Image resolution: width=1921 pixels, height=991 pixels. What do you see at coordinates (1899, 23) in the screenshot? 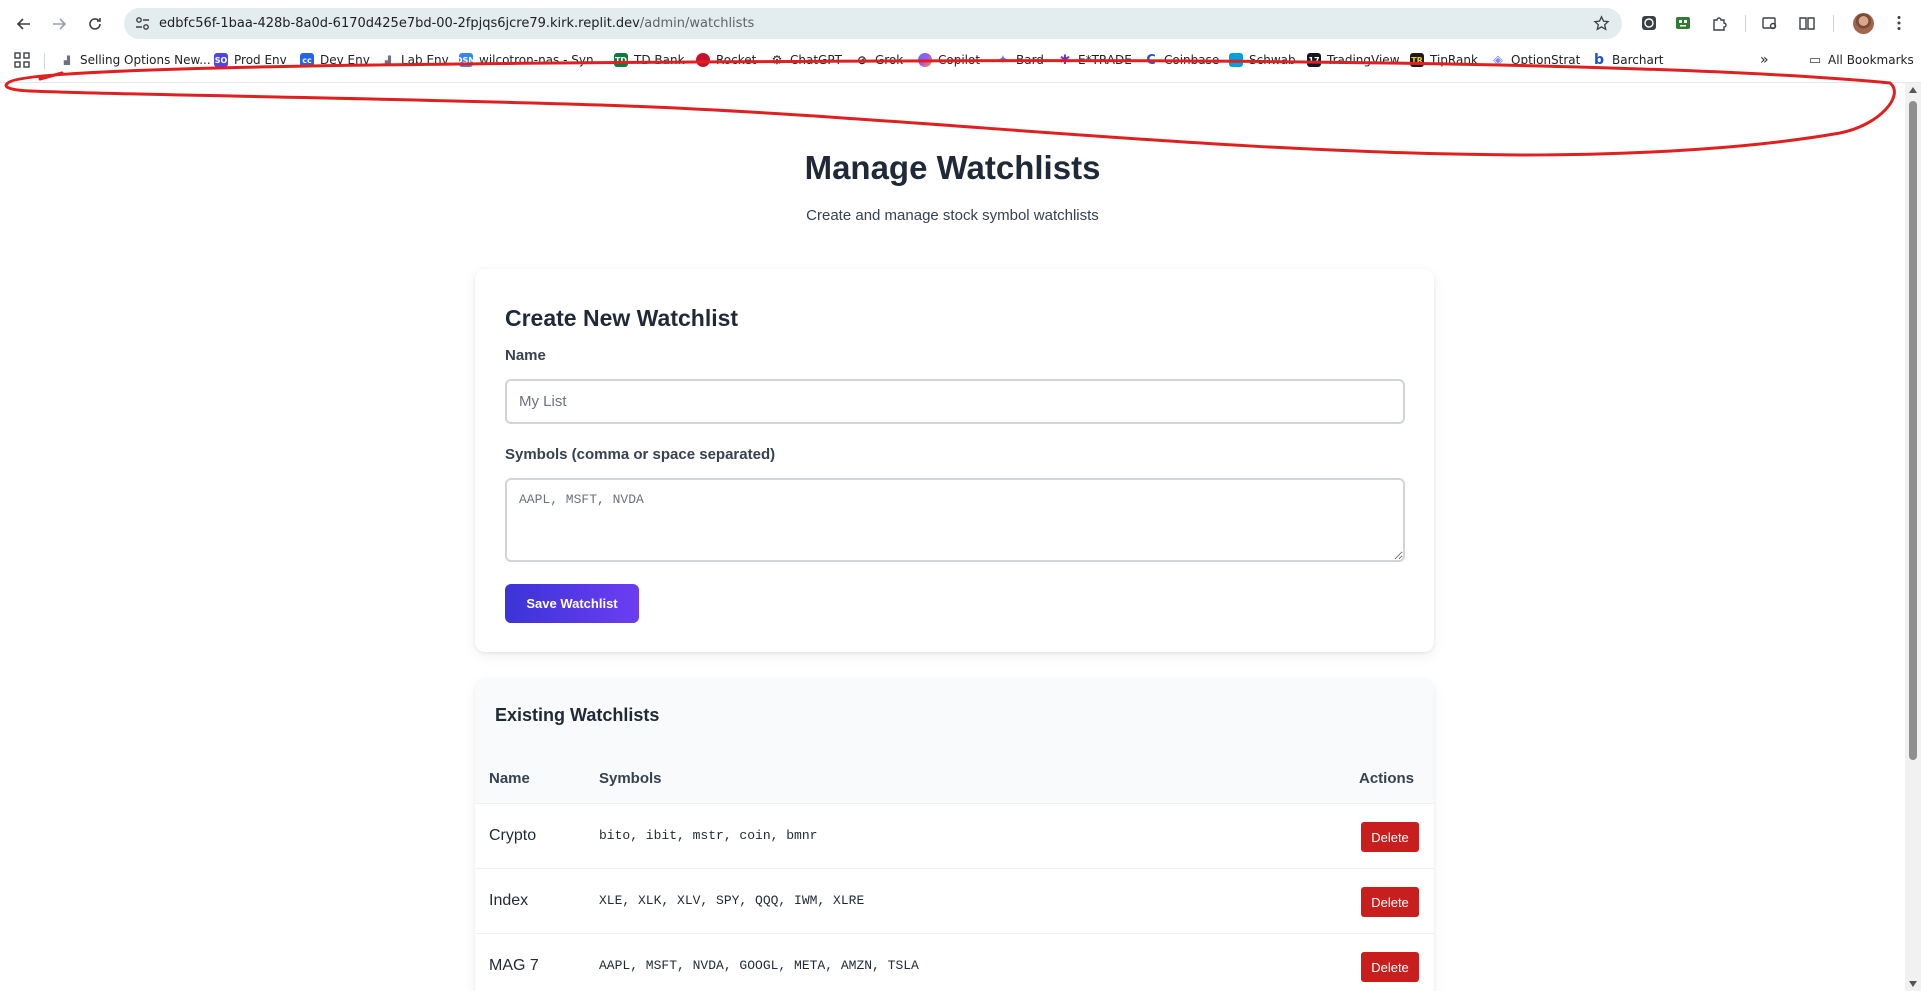
I see `more-menu-icon` at bounding box center [1899, 23].